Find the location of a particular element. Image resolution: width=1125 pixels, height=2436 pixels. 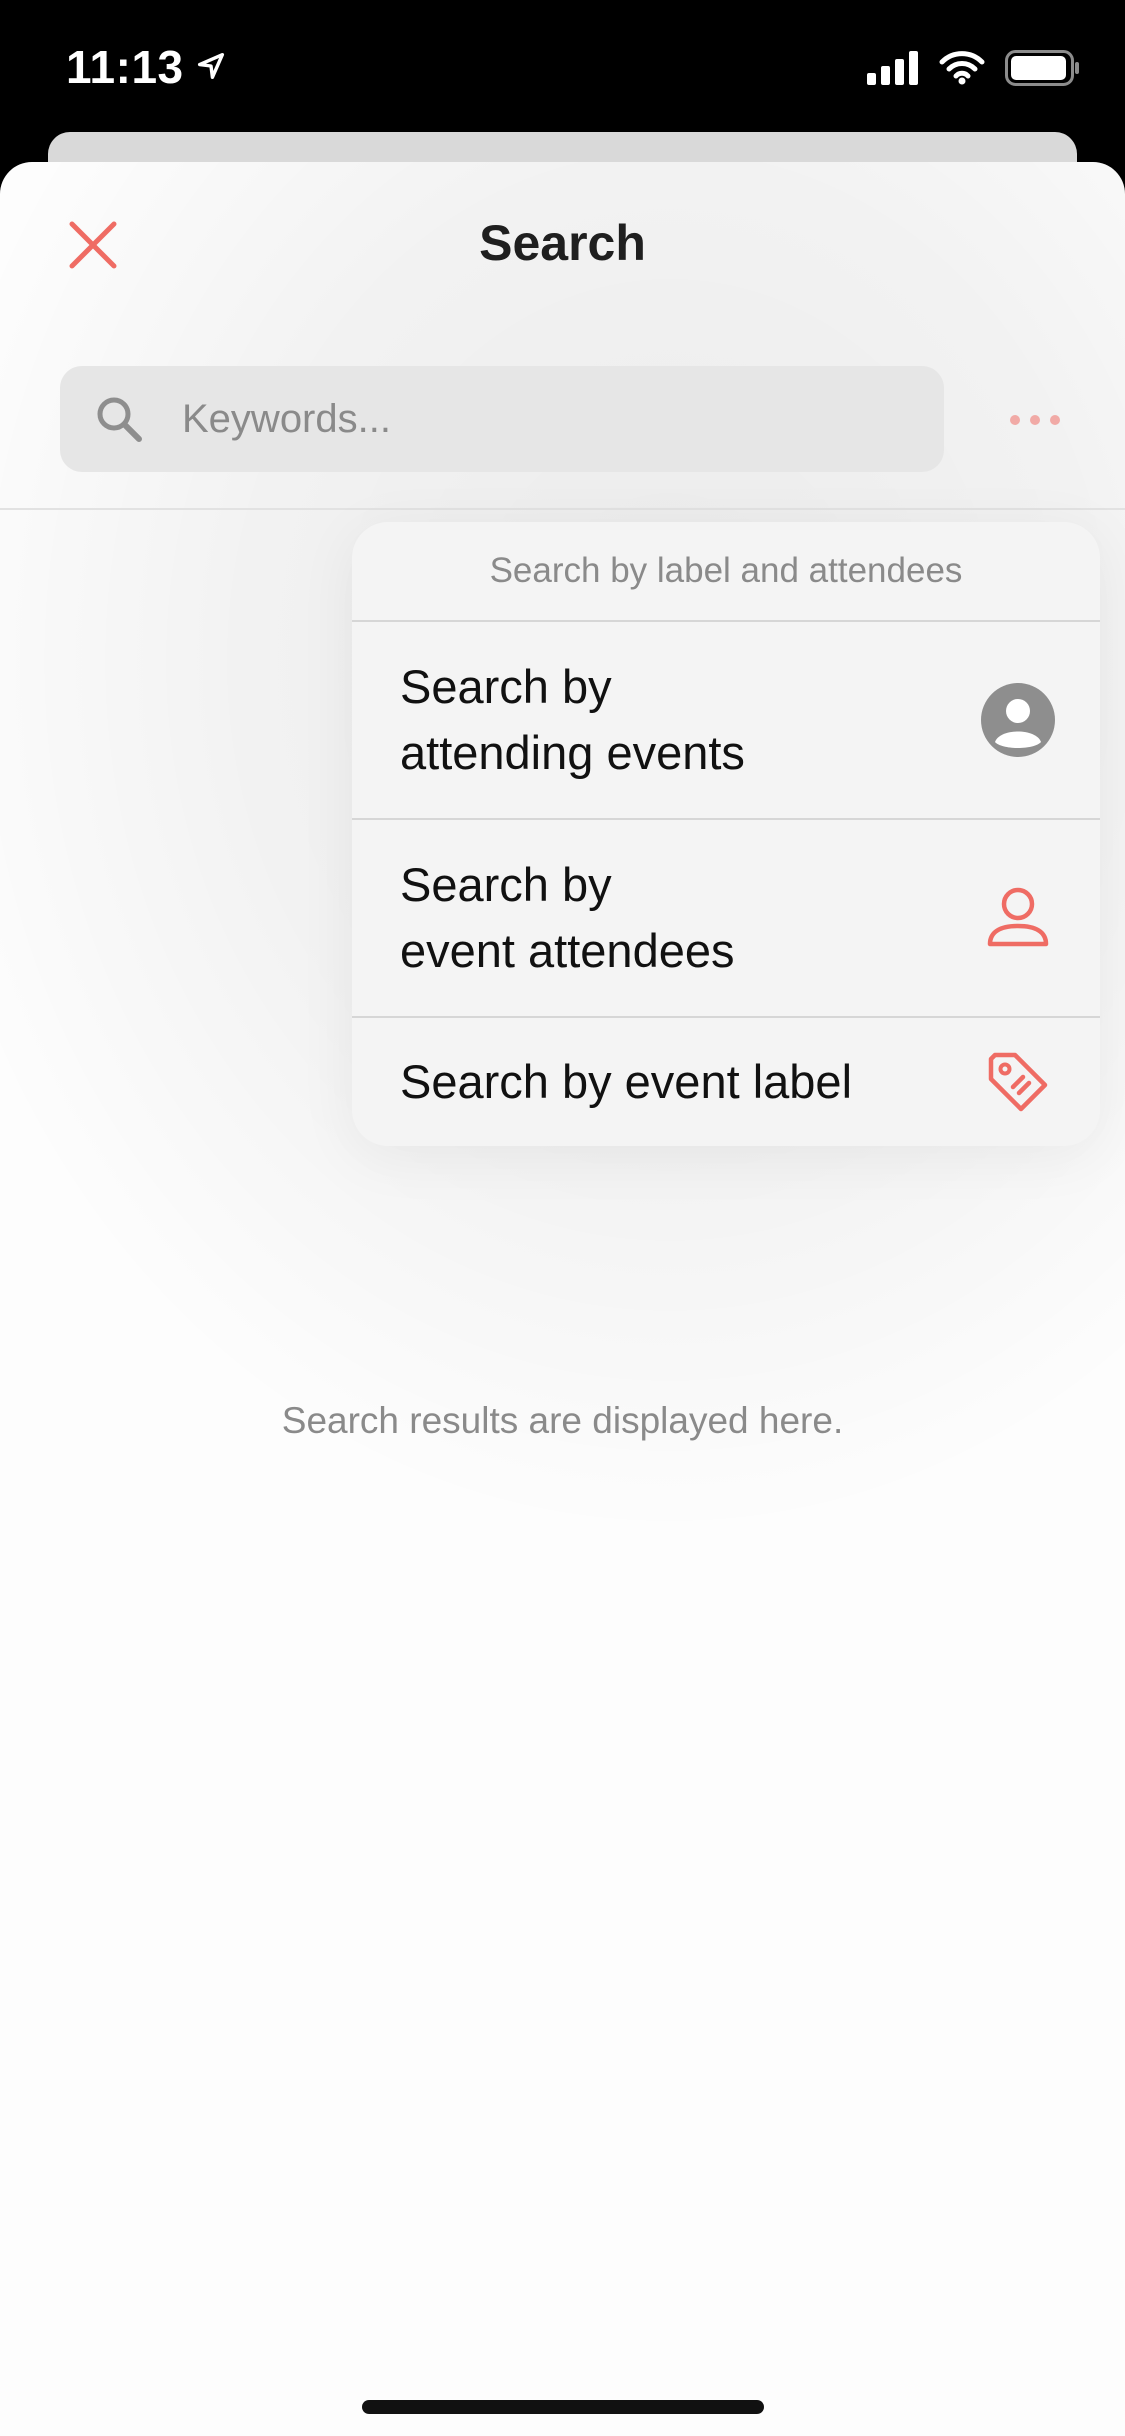

person-outline-icon is located at coordinates (1018, 918).